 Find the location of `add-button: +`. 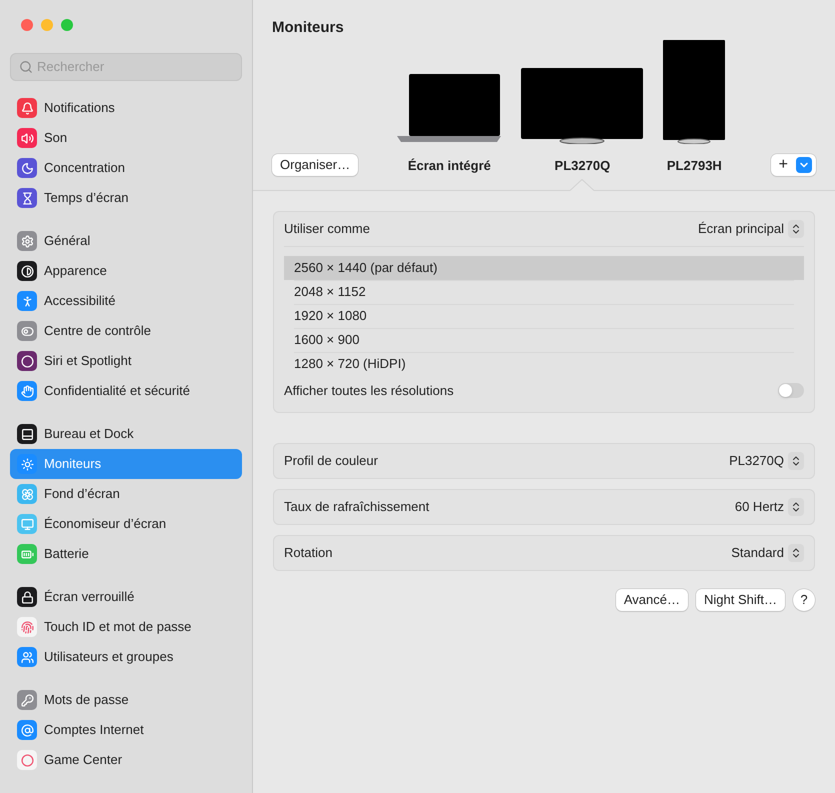

add-button: + is located at coordinates (783, 164).